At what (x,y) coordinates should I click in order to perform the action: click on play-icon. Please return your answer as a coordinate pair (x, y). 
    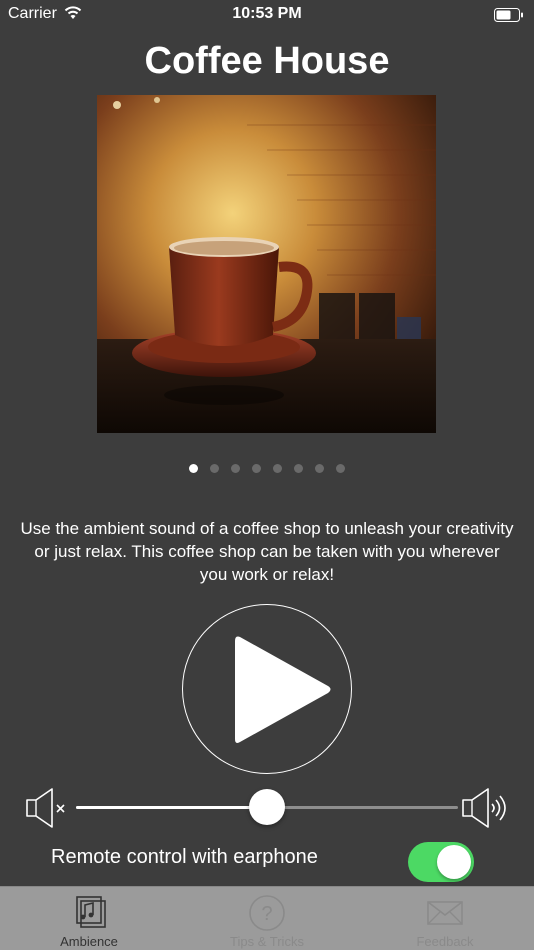
    Looking at the image, I should click on (283, 689).